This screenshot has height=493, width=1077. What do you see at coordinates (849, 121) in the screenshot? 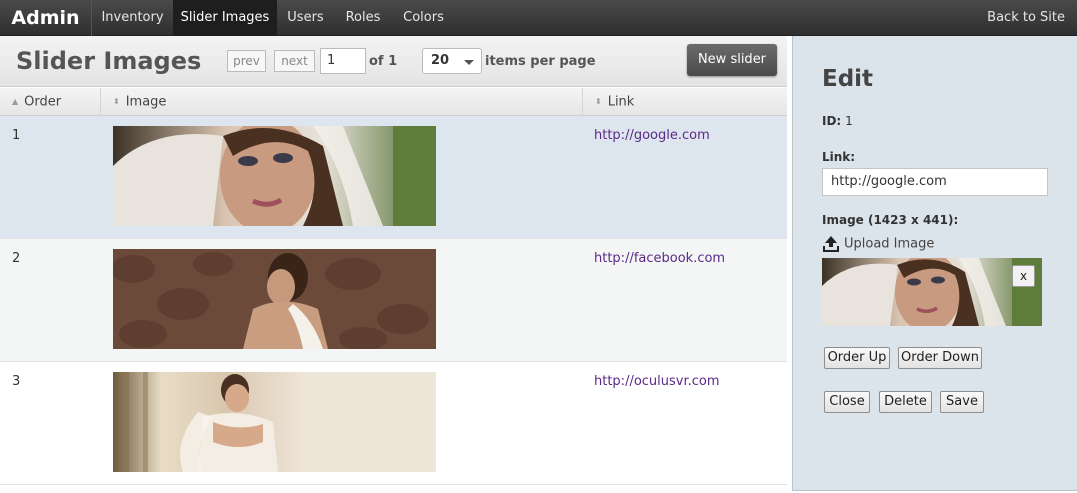
I see `id-value: 1` at bounding box center [849, 121].